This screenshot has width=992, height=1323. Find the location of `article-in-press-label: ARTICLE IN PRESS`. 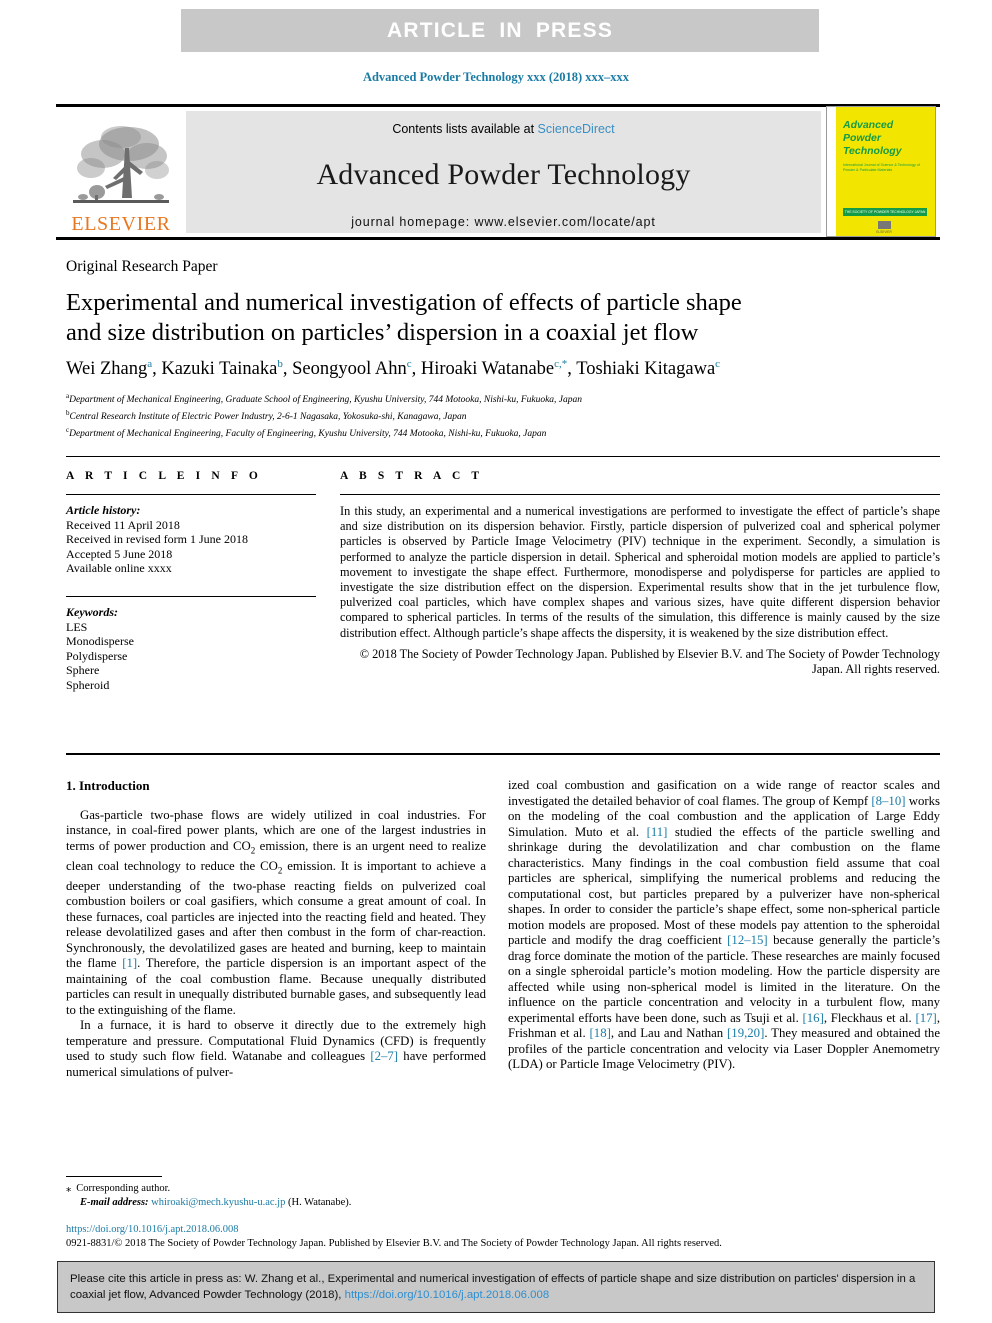

article-in-press-label: ARTICLE IN PRESS is located at coordinates (500, 30).